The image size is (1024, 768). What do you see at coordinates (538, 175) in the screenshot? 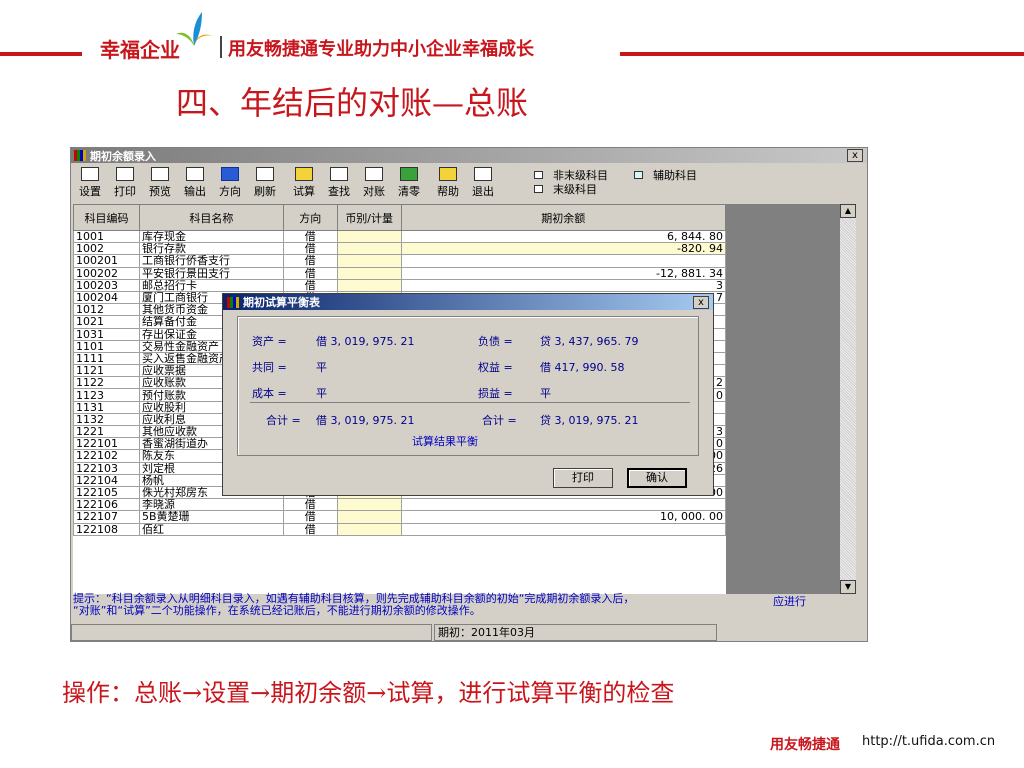
I see `legend-non-leaf-swatch` at bounding box center [538, 175].